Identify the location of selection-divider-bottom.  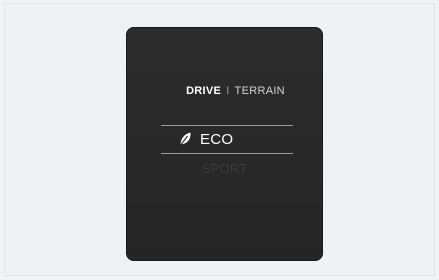
(227, 153).